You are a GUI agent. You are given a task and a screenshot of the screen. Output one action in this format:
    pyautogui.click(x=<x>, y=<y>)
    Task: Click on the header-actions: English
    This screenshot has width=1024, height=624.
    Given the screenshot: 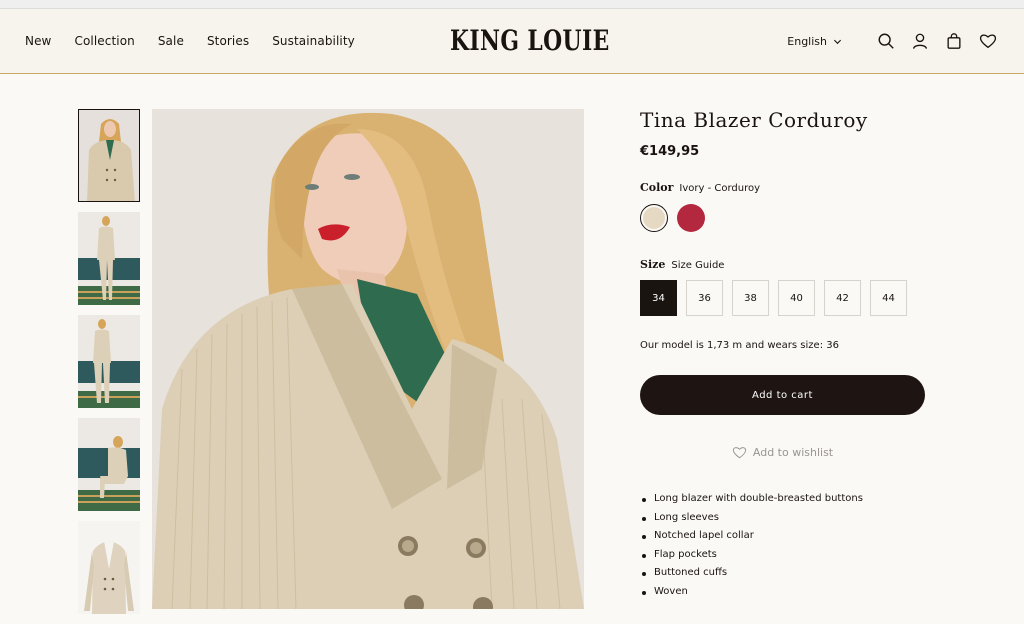 What is the action you would take?
    pyautogui.click(x=892, y=41)
    